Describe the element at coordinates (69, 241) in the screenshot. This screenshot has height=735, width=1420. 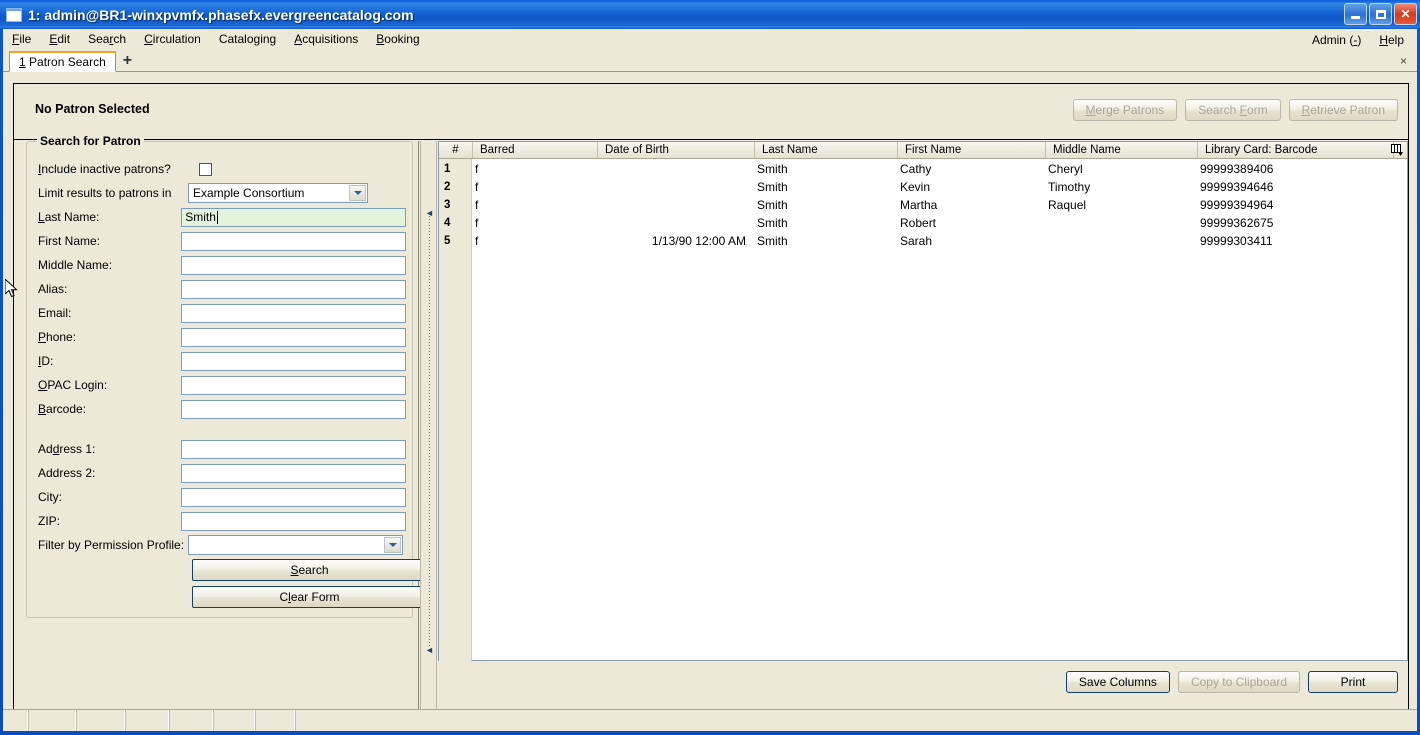
I see `first-name-label: First Name:` at that location.